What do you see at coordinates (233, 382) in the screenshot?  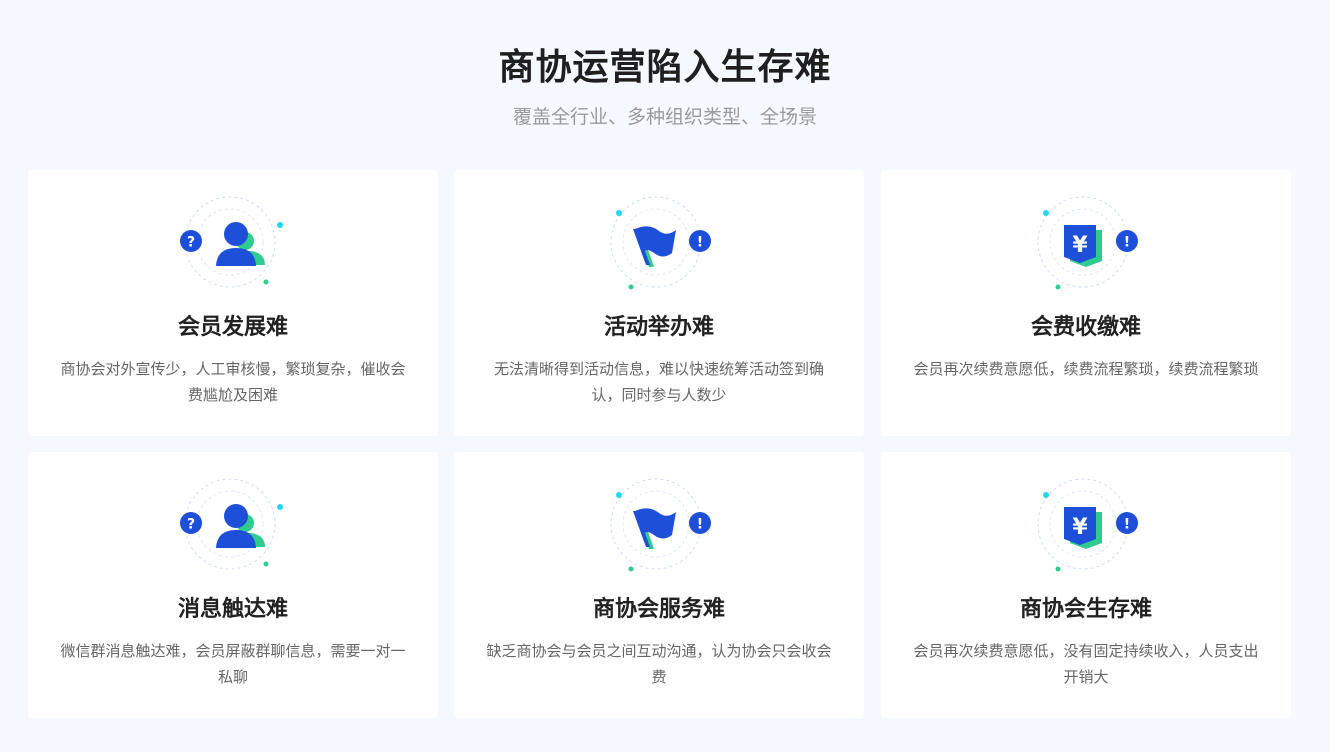 I see `card-description: 商协会对外宣传少，人工审核慢，繁琐复杂，催收会费尴尬及困难` at bounding box center [233, 382].